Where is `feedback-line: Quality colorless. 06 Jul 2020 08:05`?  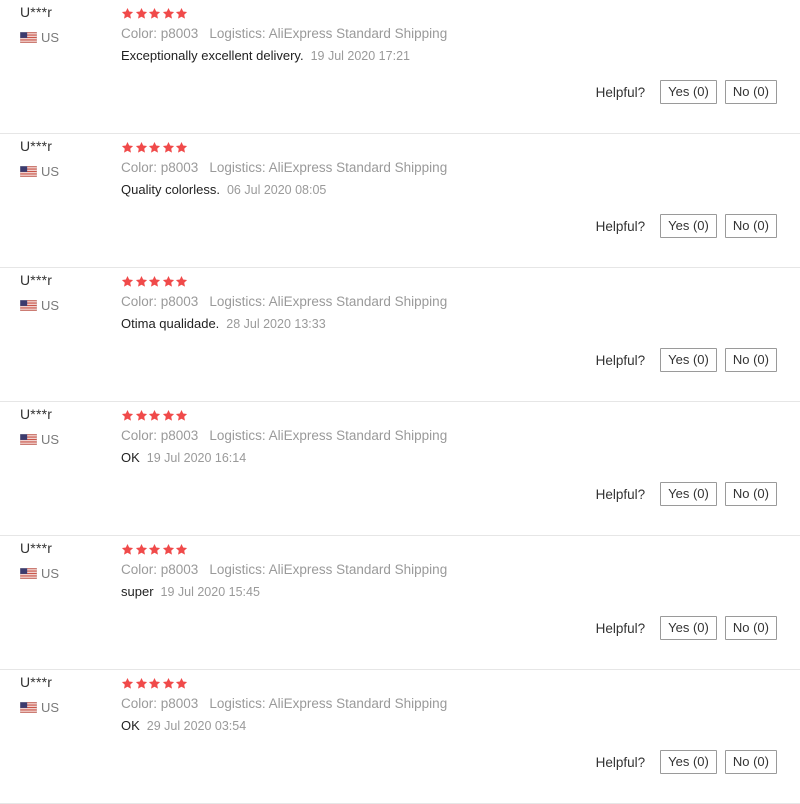 feedback-line: Quality colorless. 06 Jul 2020 08:05 is located at coordinates (223, 189).